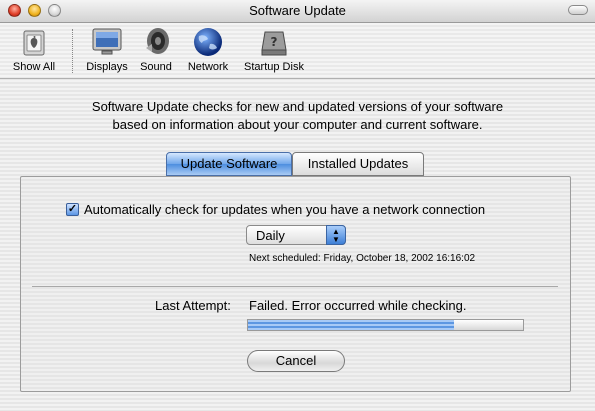 Image resolution: width=595 pixels, height=411 pixels. What do you see at coordinates (72, 209) in the screenshot?
I see `auto-check-checkbox: ✓` at bounding box center [72, 209].